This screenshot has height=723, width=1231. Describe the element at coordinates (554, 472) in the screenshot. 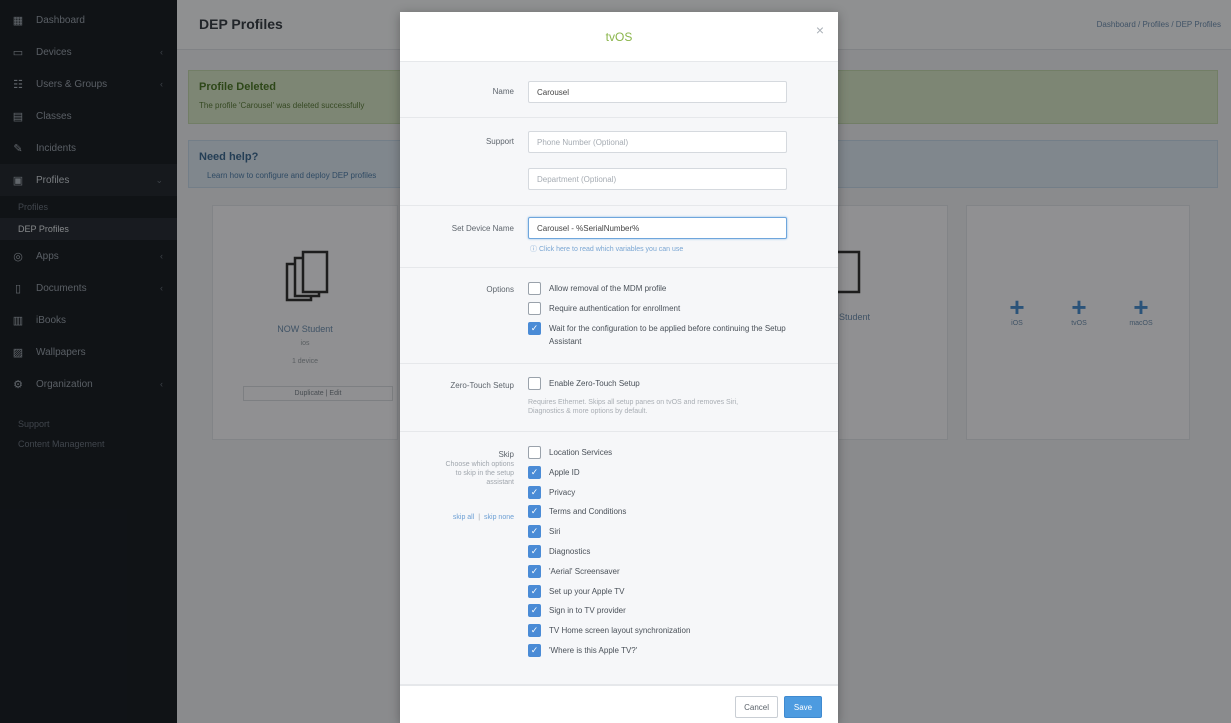

I see `skip-item-option: ✓ Apple ID` at that location.